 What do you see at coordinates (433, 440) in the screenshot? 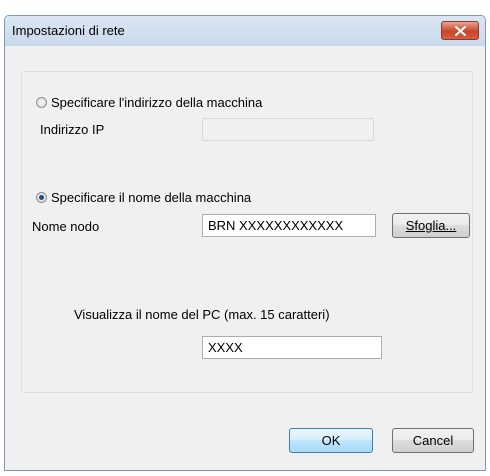
I see `cancel-button: Cancel` at bounding box center [433, 440].